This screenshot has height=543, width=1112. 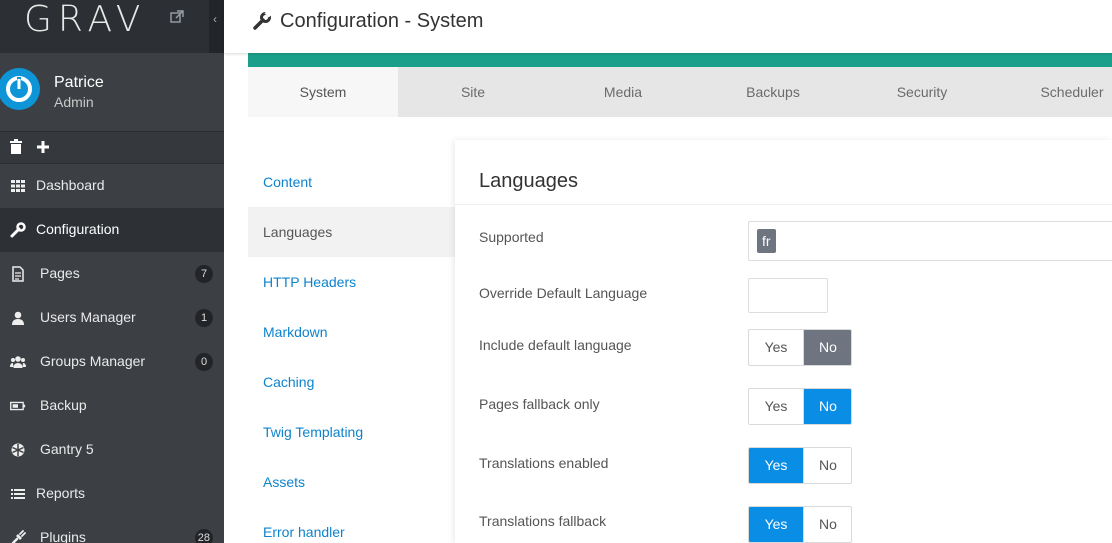 What do you see at coordinates (88, 317) in the screenshot?
I see `nav-label: Users Manager` at bounding box center [88, 317].